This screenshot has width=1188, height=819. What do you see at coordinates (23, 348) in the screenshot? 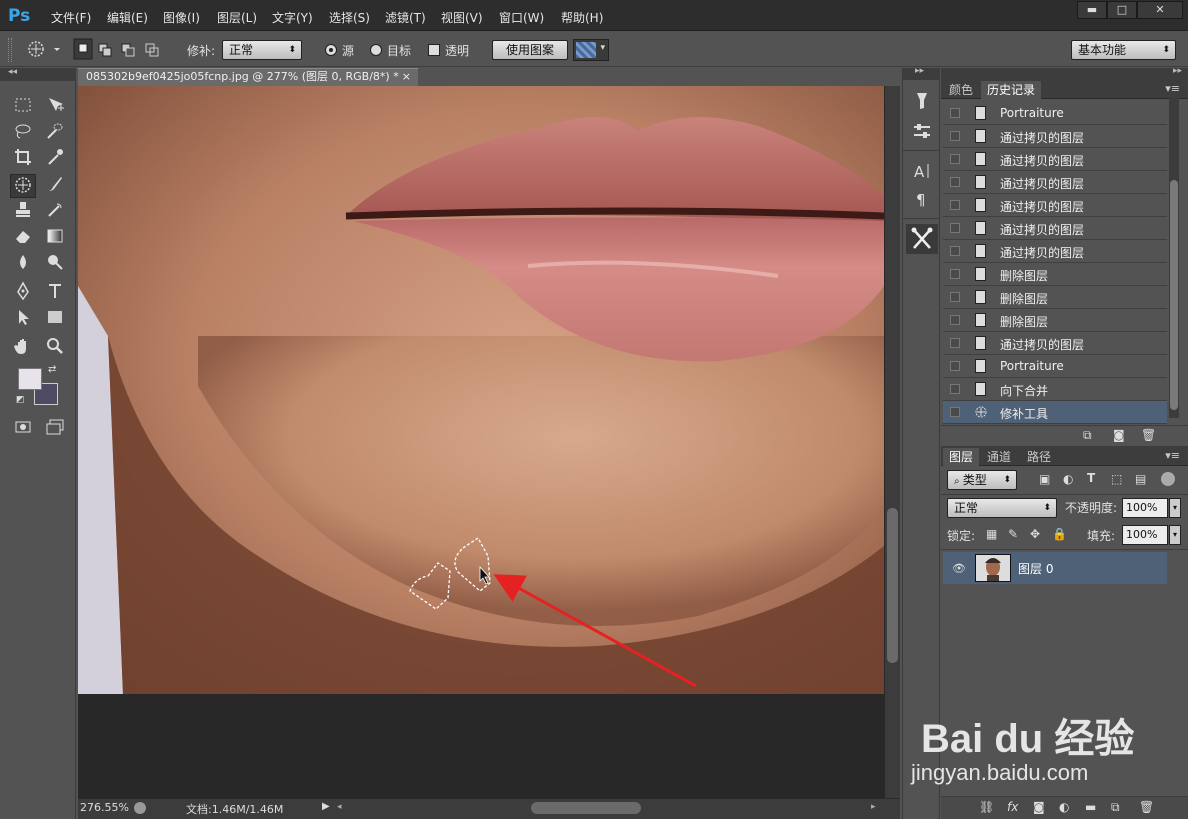
I see `hand-tool-icon` at bounding box center [23, 348].